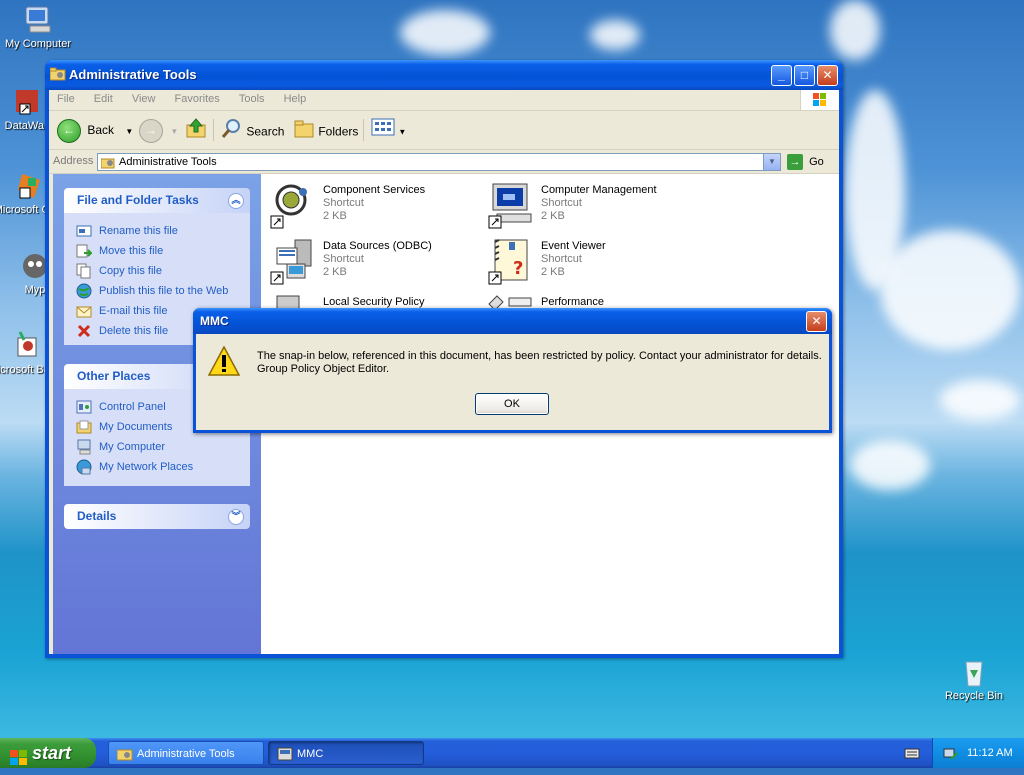 The height and width of the screenshot is (775, 1024). What do you see at coordinates (805, 162) in the screenshot?
I see `go-button: → Go` at bounding box center [805, 162].